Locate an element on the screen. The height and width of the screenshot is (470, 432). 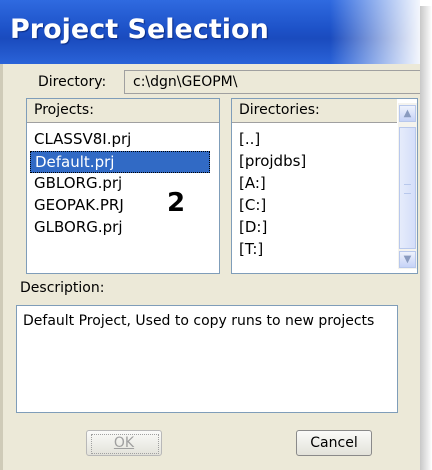
project-item: GLBORG.prj is located at coordinates (120, 228).